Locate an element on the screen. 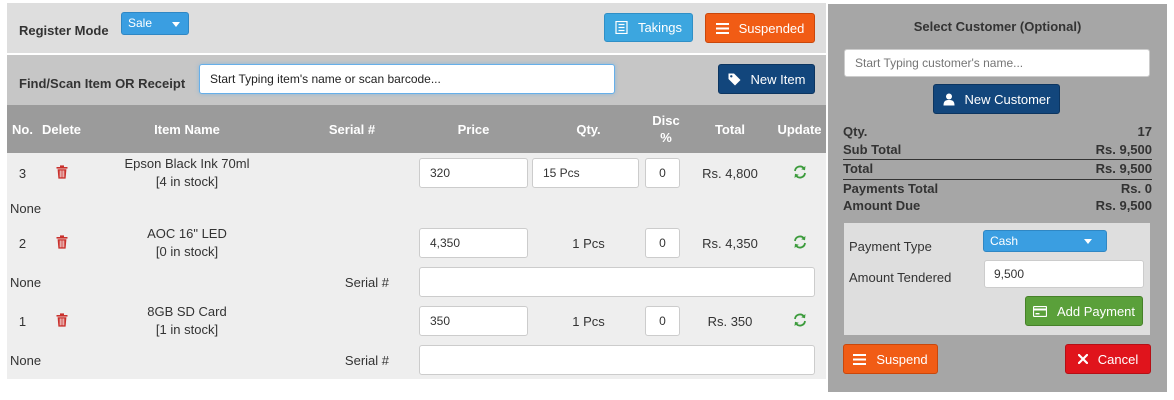  new-item-button: New Item is located at coordinates (766, 79).